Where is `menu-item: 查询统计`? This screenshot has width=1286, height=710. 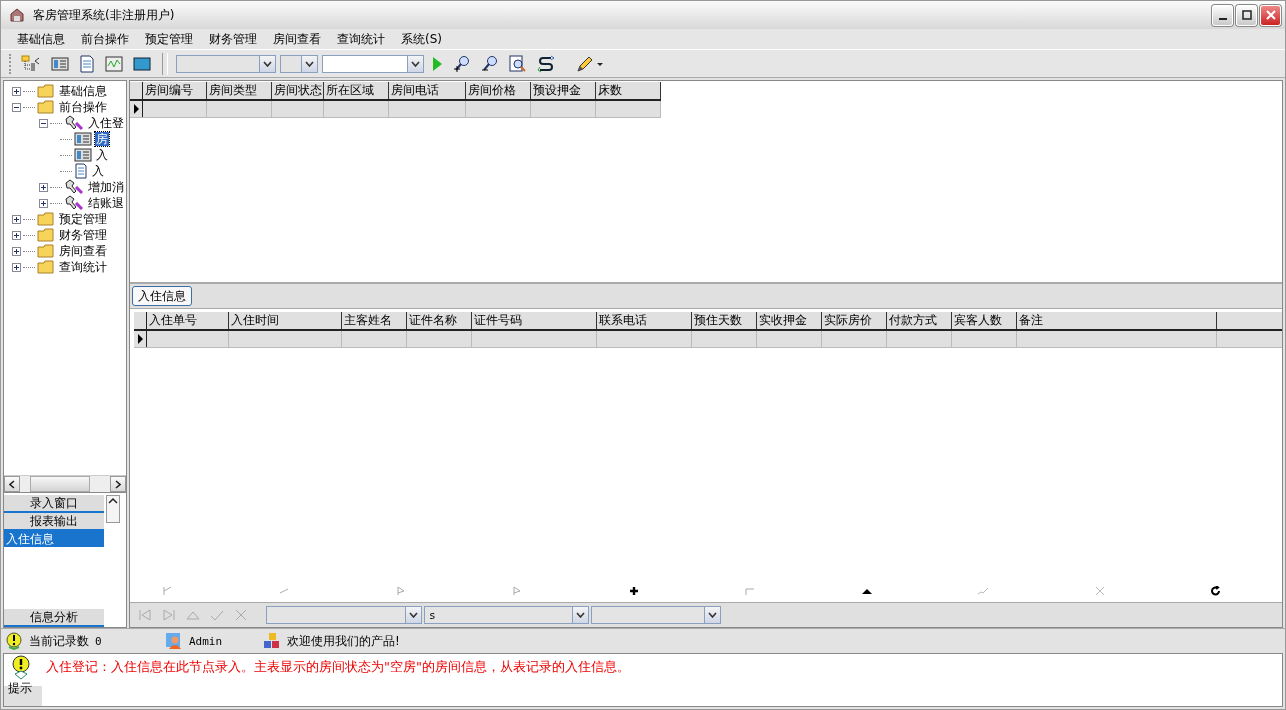 menu-item: 查询统计 is located at coordinates (361, 39).